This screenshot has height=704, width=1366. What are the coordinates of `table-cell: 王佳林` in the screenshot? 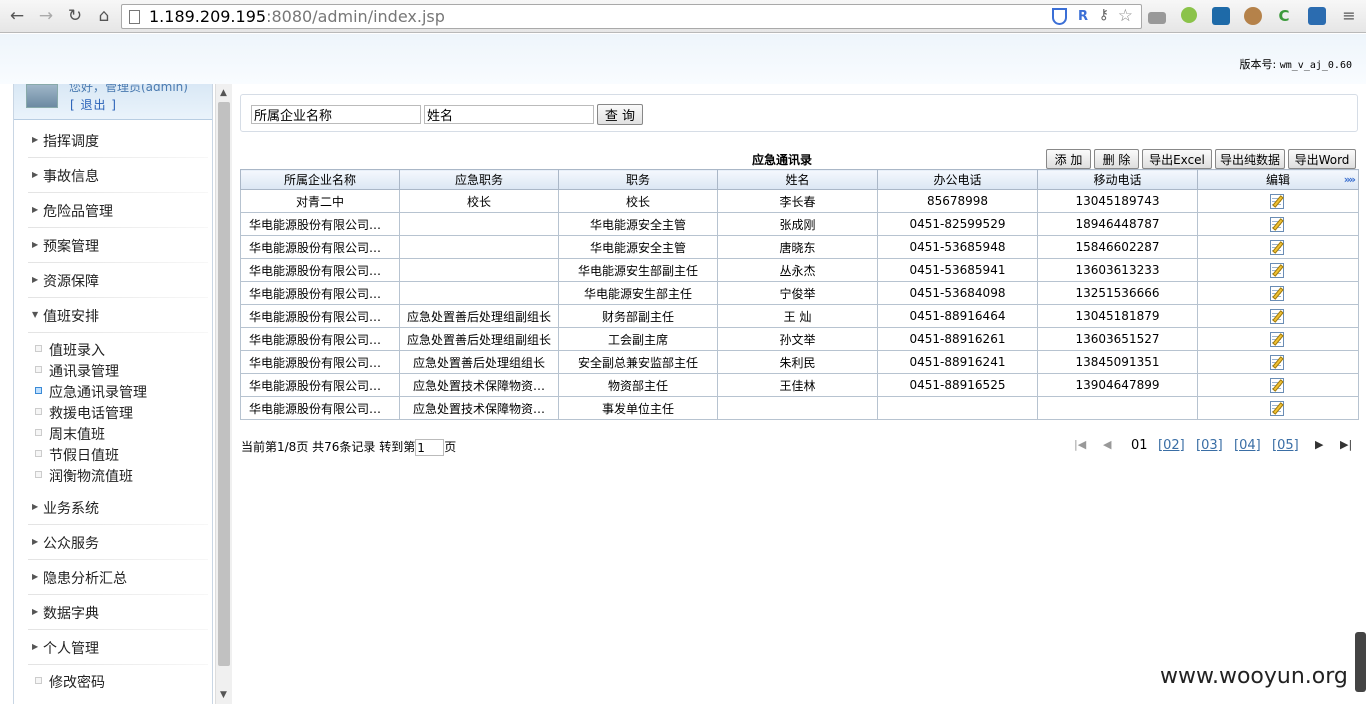 It's located at (797, 385).